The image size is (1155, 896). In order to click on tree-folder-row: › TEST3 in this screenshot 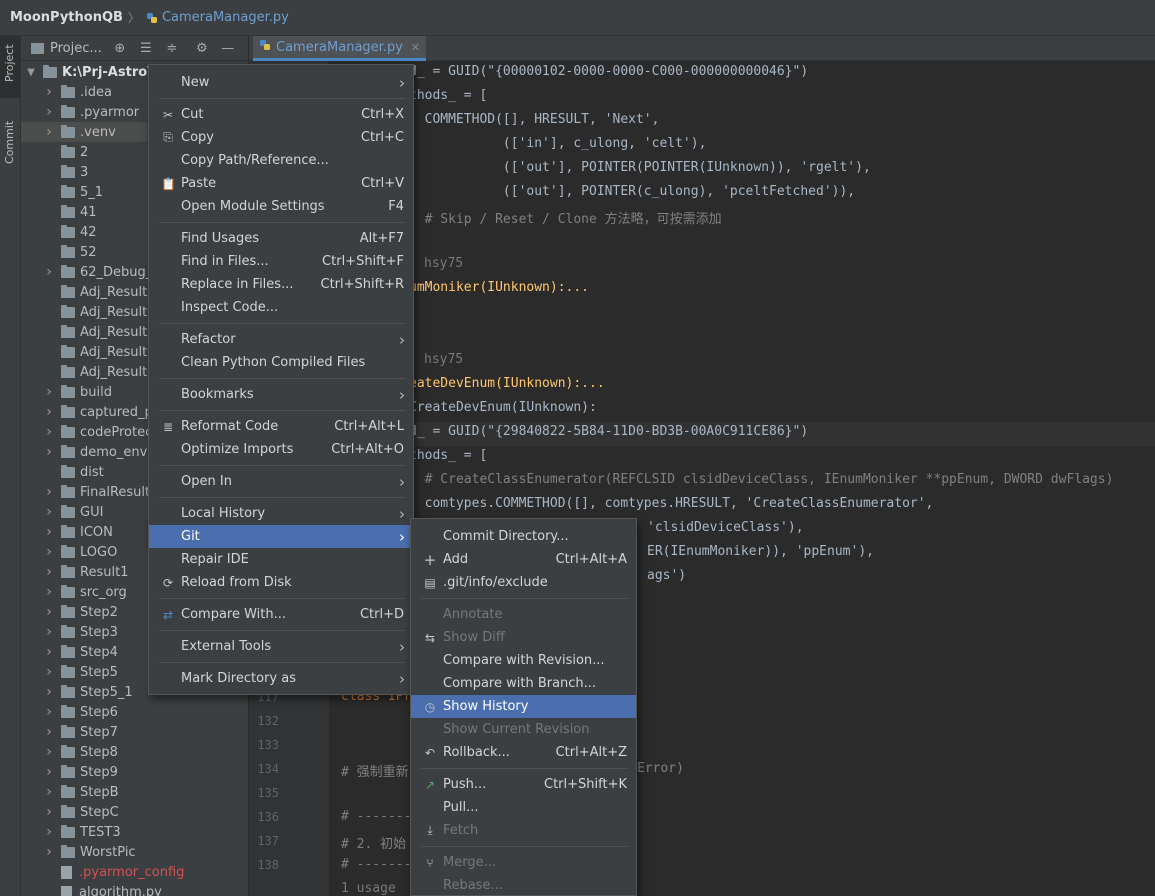, I will do `click(135, 832)`.